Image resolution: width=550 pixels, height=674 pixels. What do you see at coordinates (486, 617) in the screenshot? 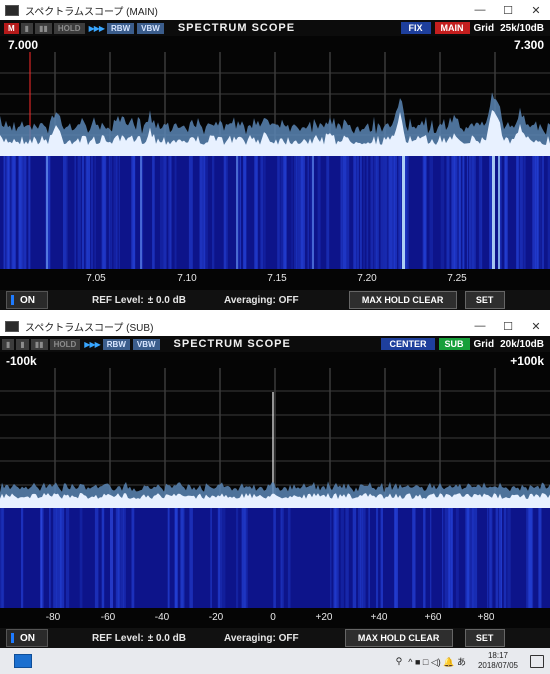
I see `axis-tick-label: +80` at bounding box center [486, 617].